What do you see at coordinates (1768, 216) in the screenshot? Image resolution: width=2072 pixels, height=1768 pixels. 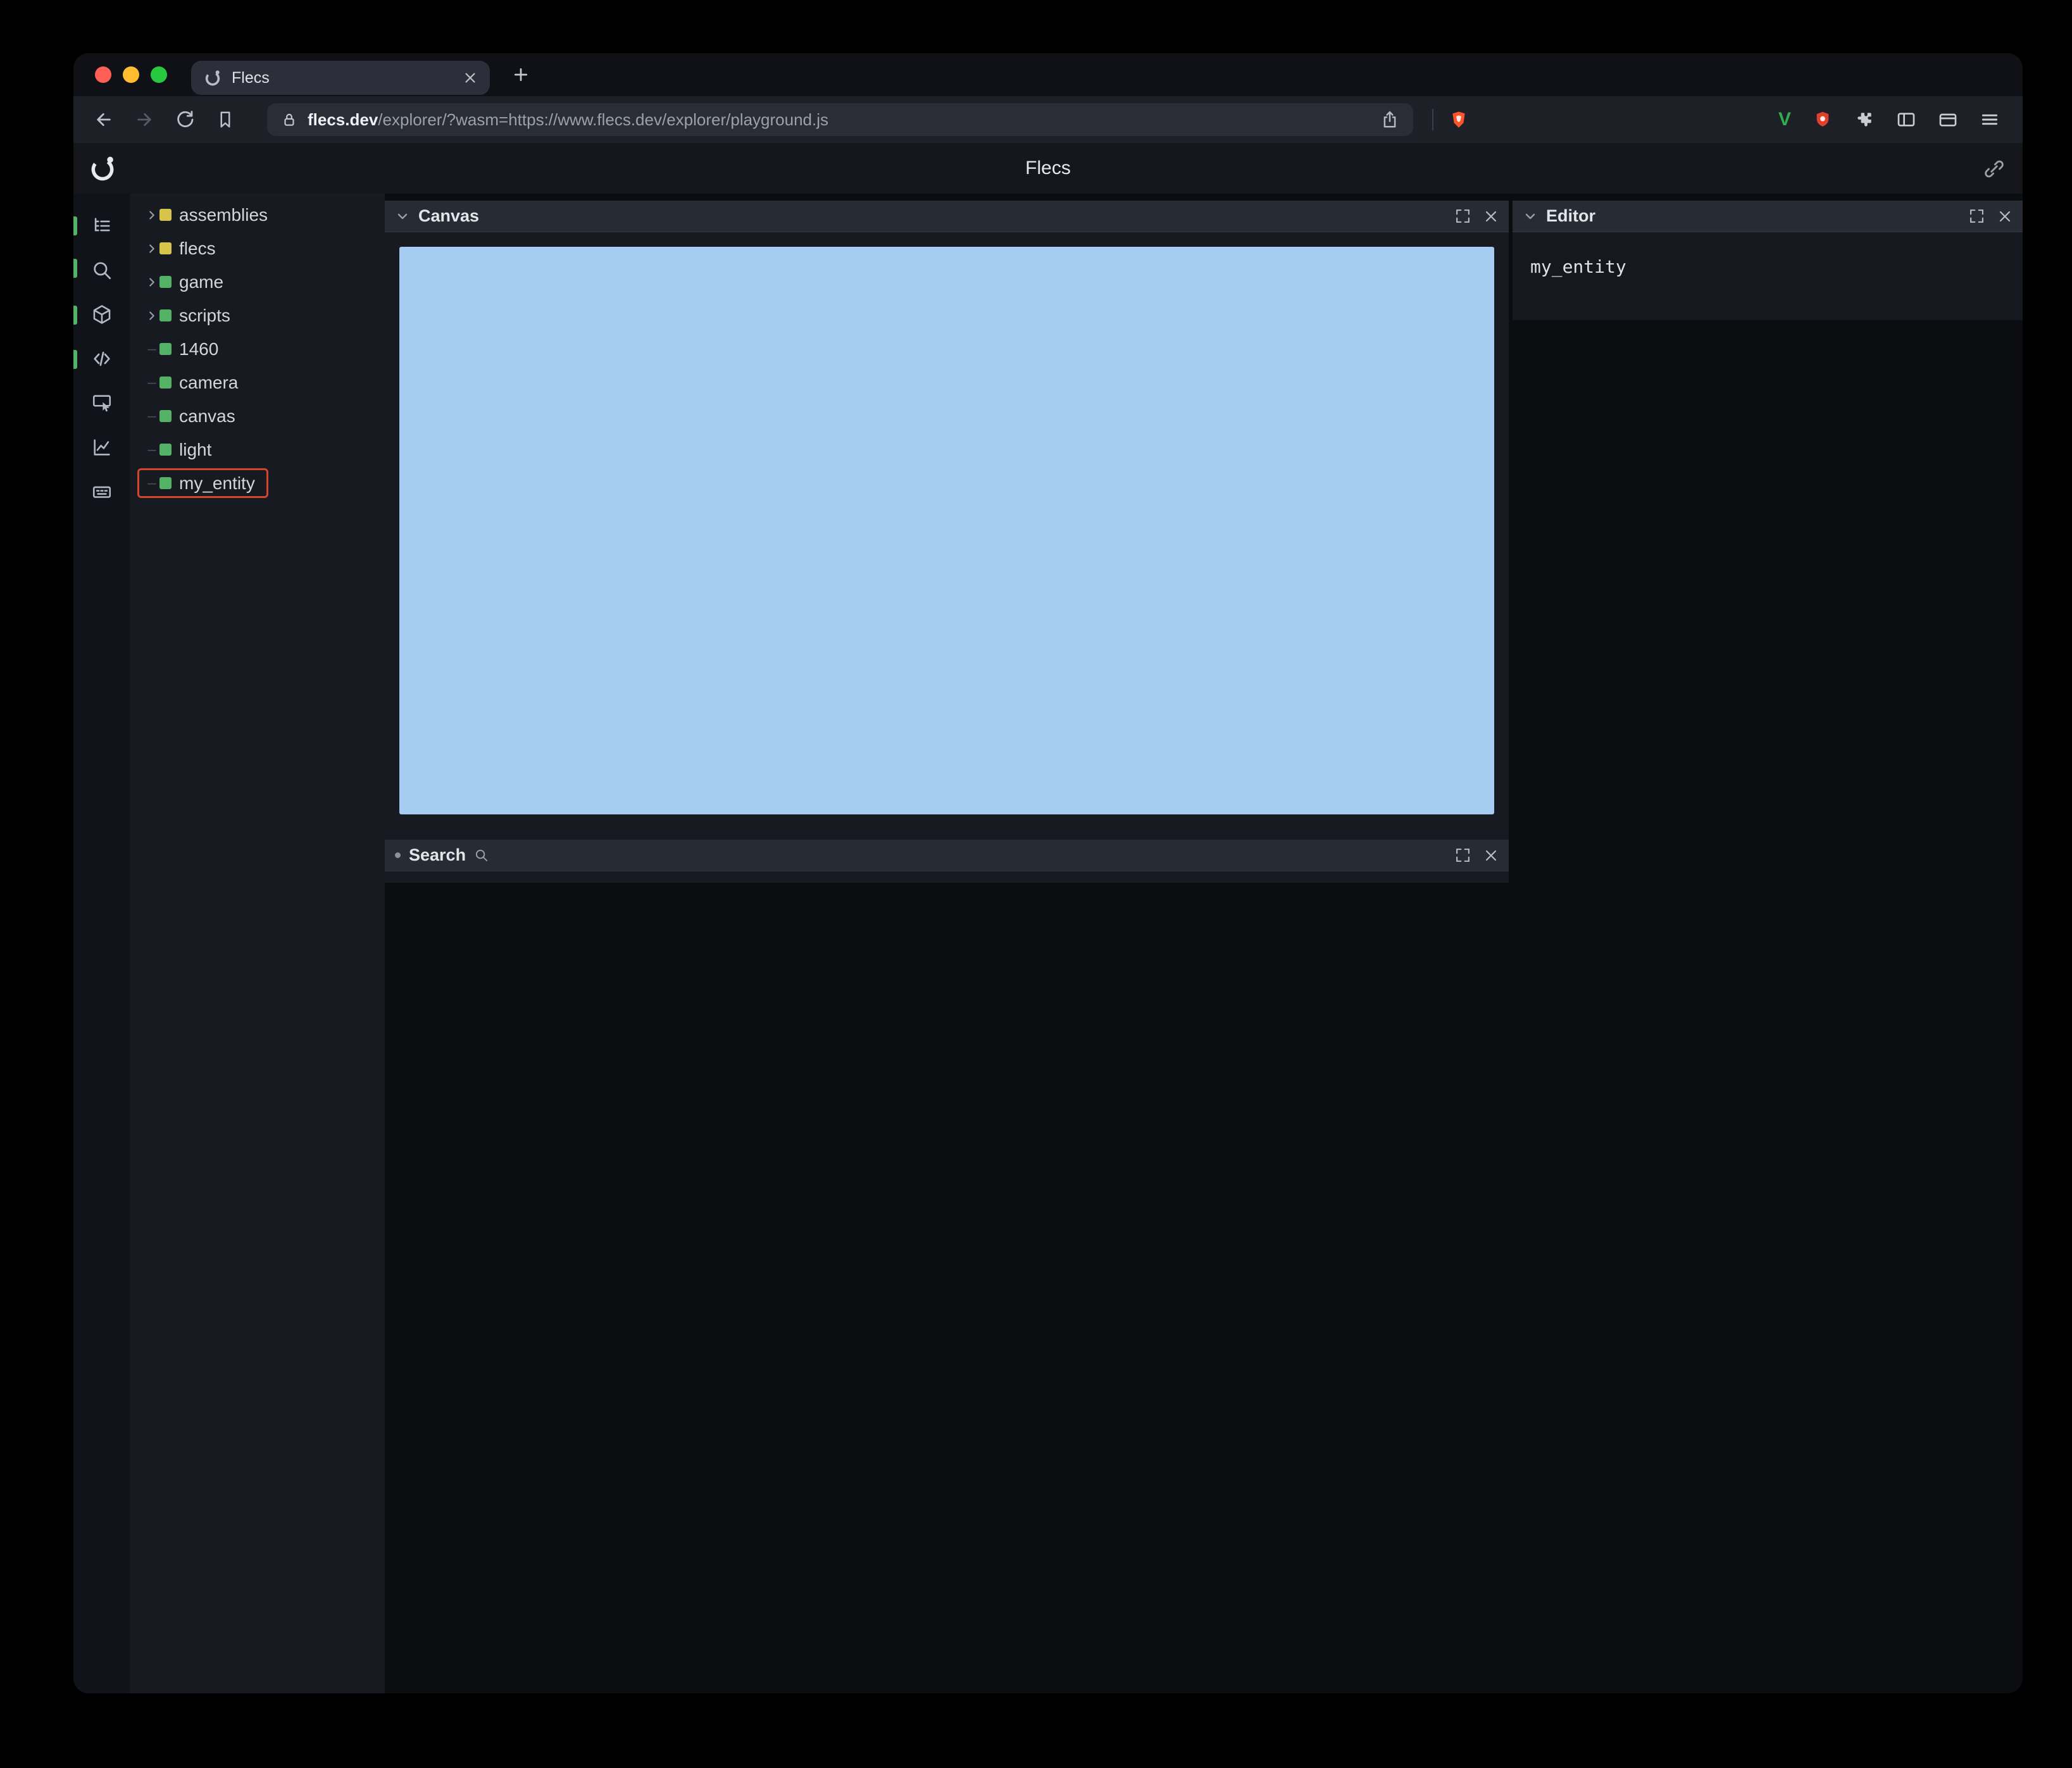 I see `editor-panel-header: Editor` at bounding box center [1768, 216].